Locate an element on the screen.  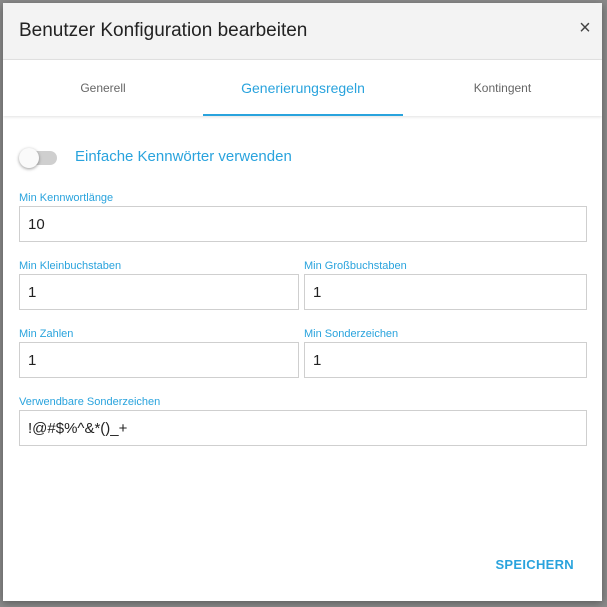
min-digits-input is located at coordinates (159, 360).